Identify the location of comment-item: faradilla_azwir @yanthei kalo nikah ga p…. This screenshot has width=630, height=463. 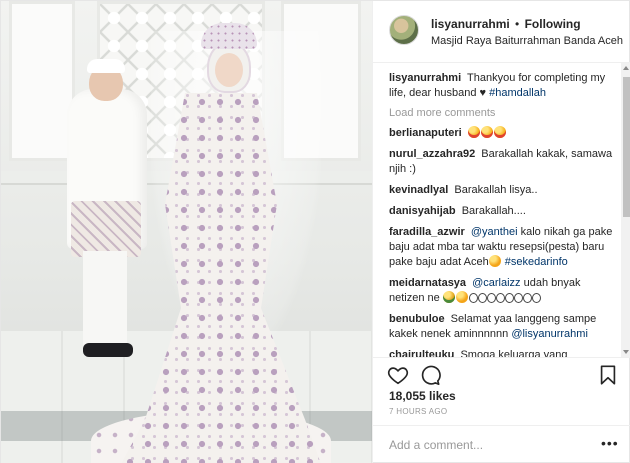
(503, 247).